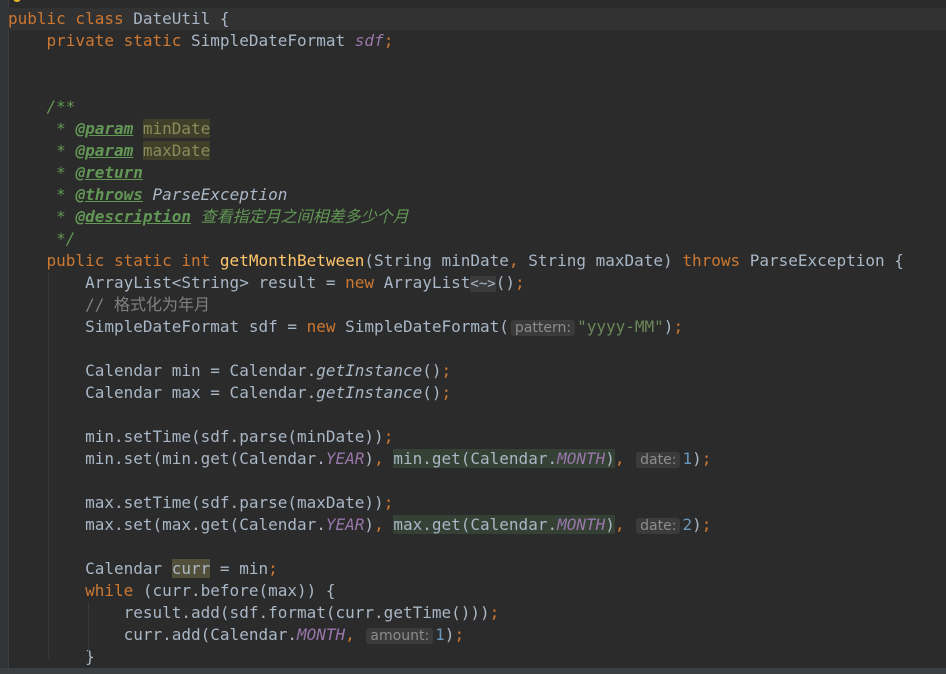 The image size is (946, 674). I want to click on code-line: min.setTime(sdf.parse(minDate));, so click(477, 437).